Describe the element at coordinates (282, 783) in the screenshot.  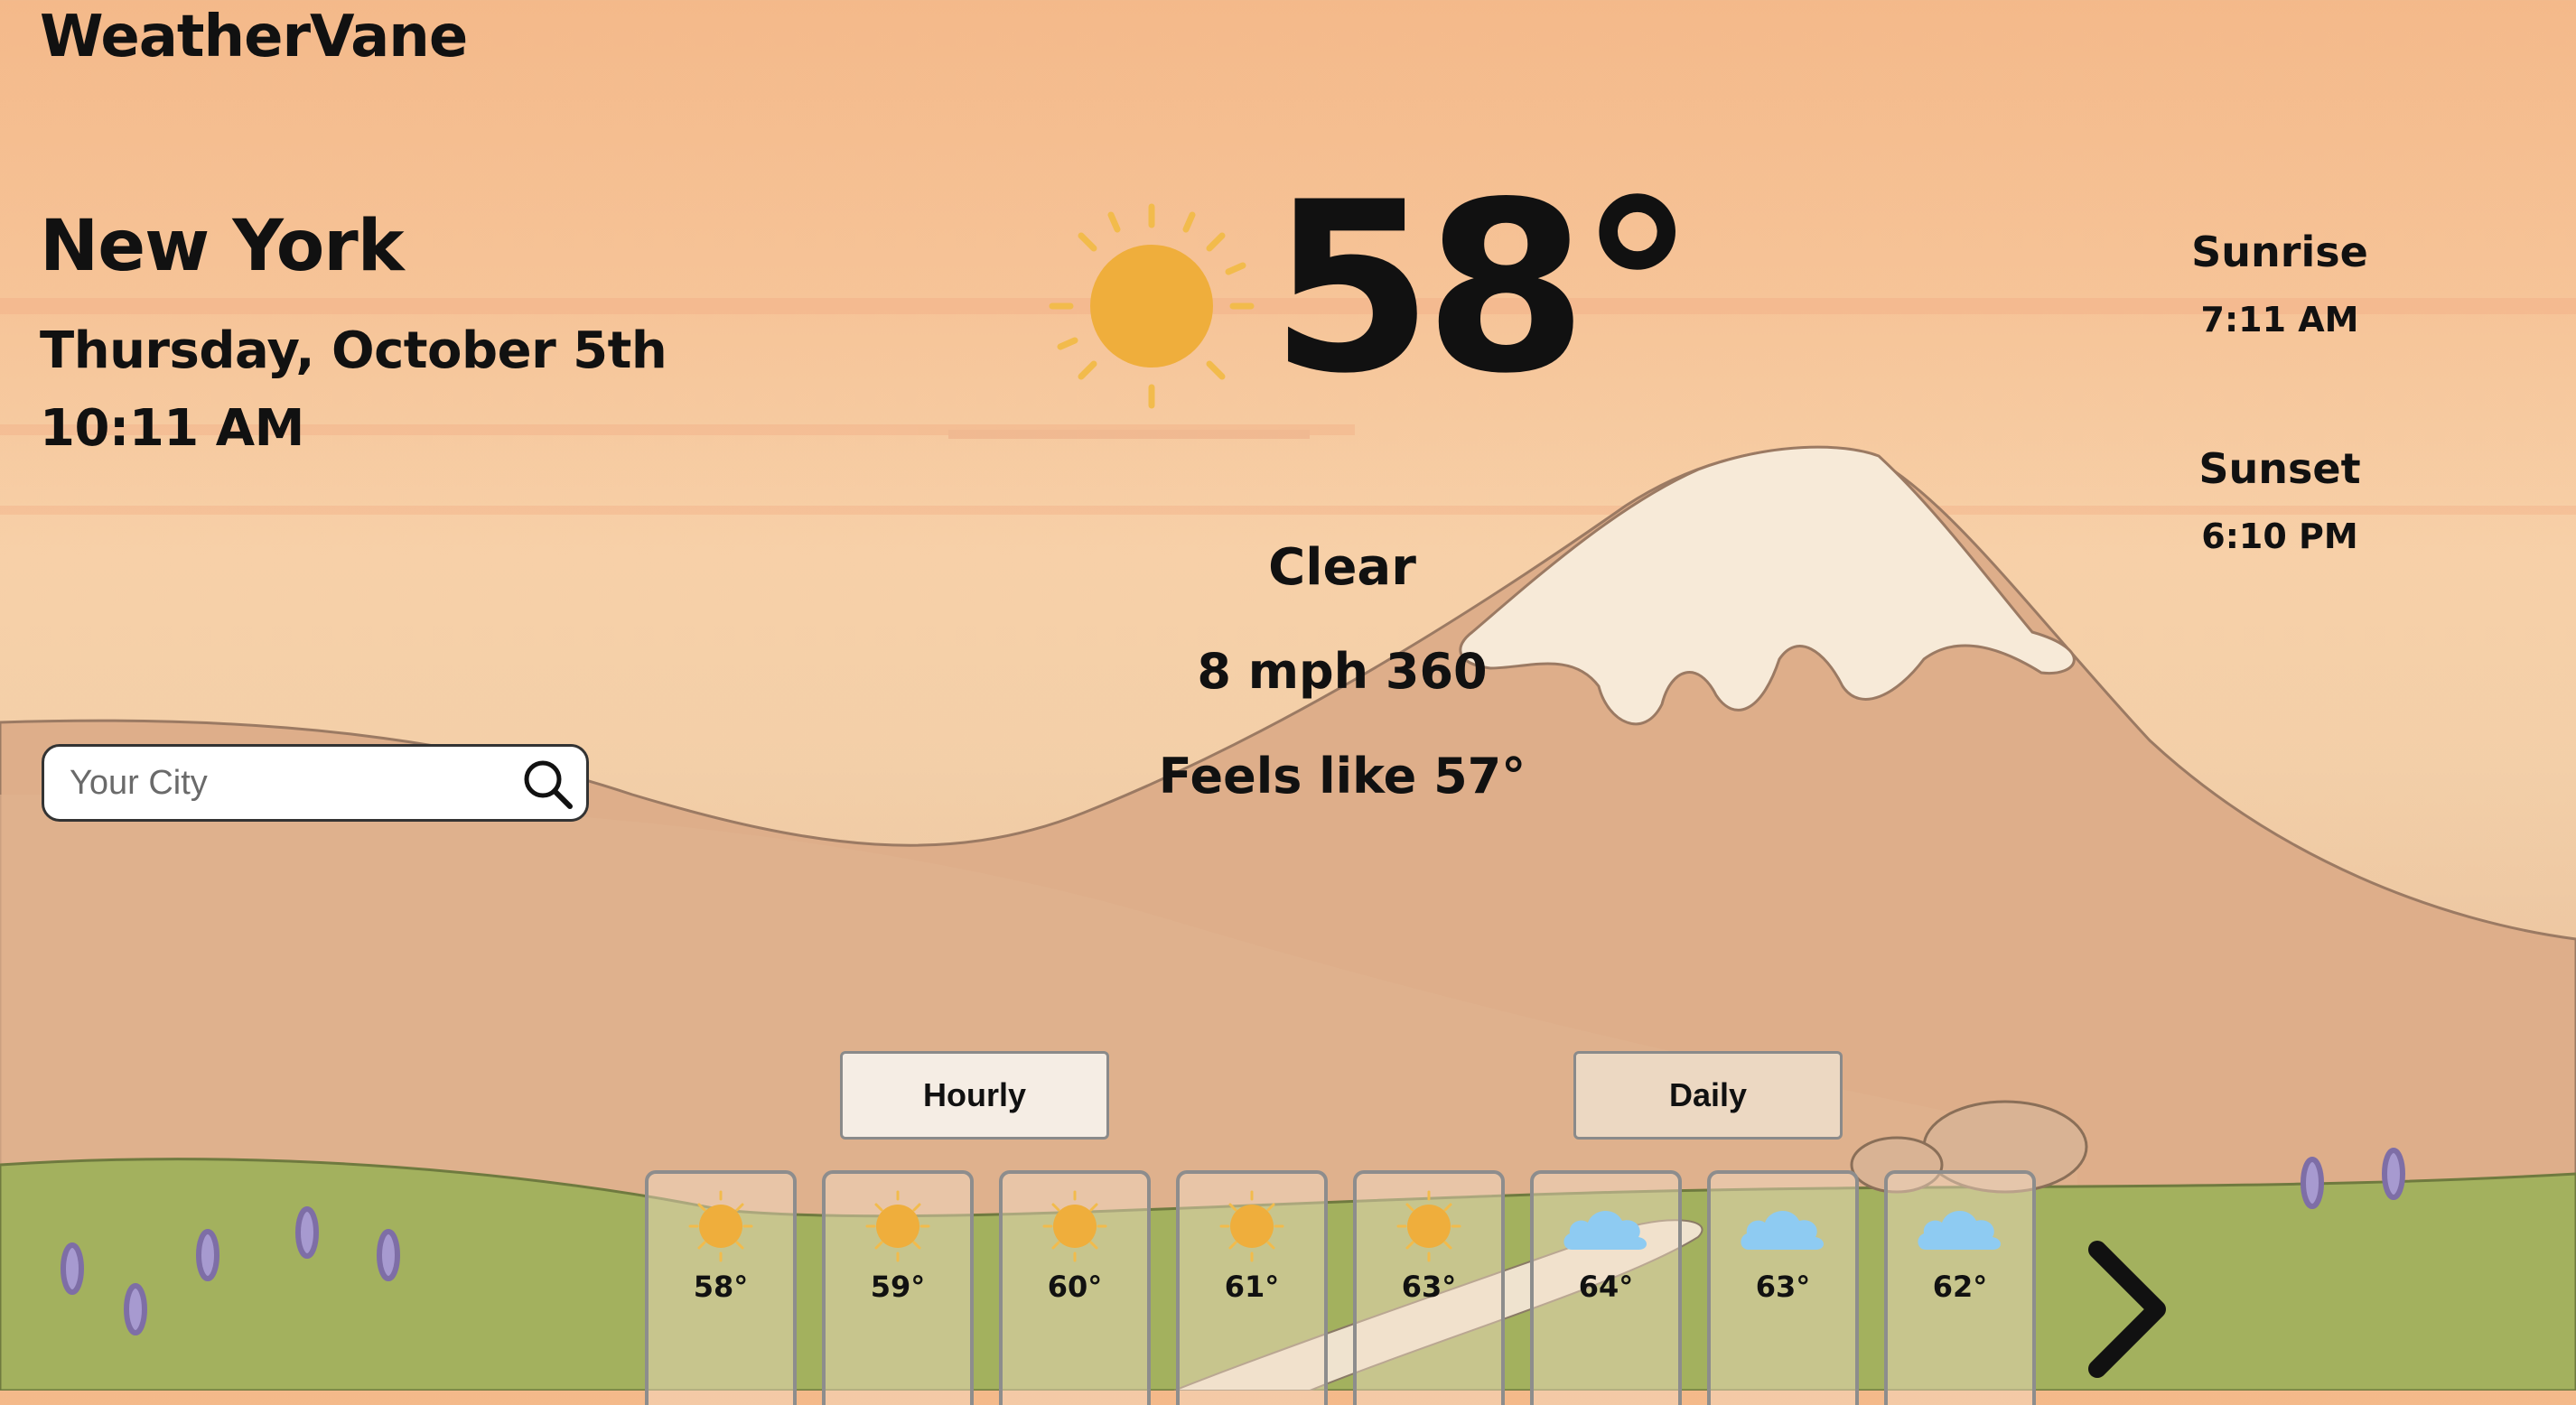
I see `city-search-input` at that location.